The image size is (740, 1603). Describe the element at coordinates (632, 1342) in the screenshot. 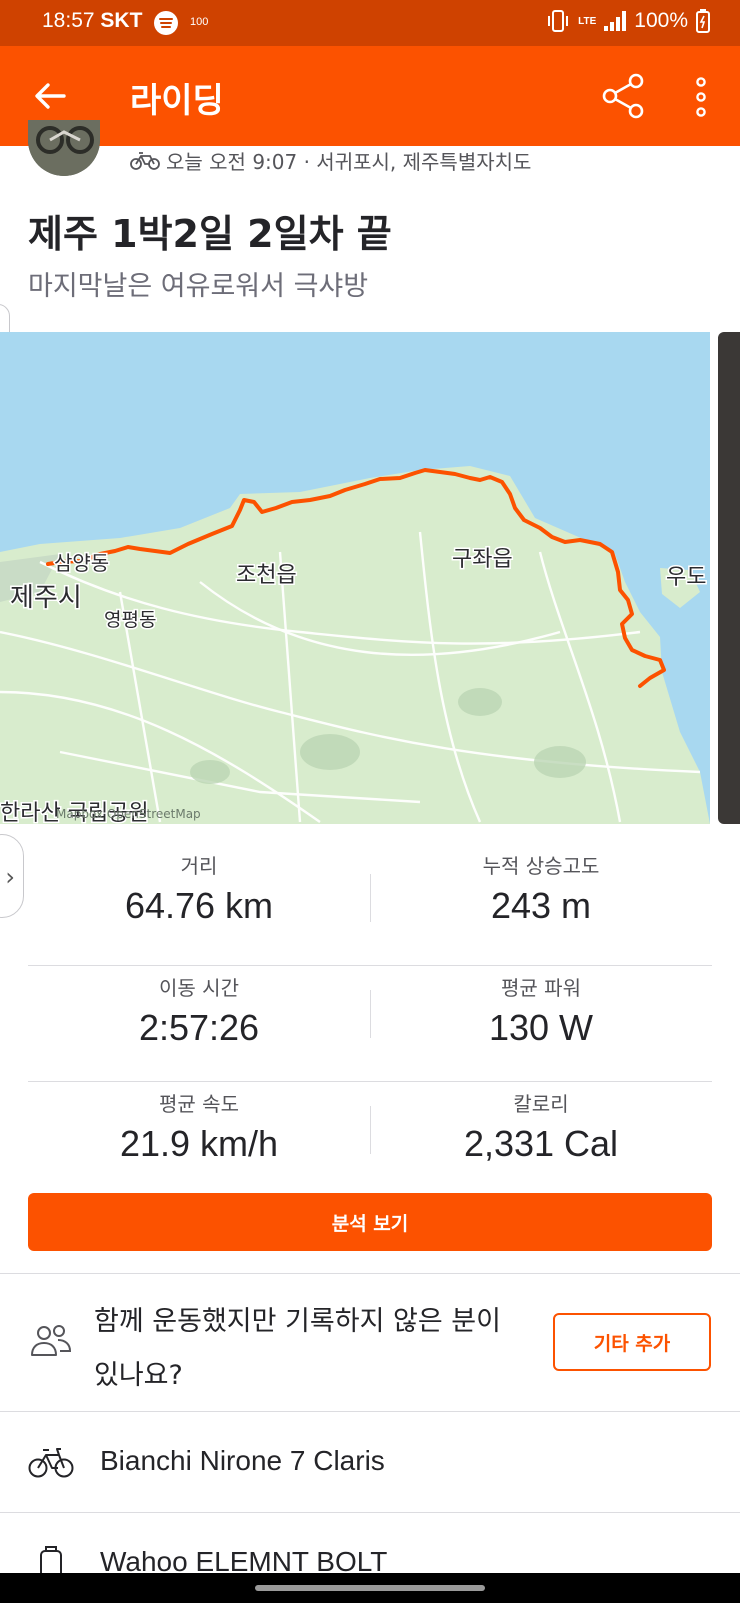

I see `add-others-button: 기타 추가` at that location.